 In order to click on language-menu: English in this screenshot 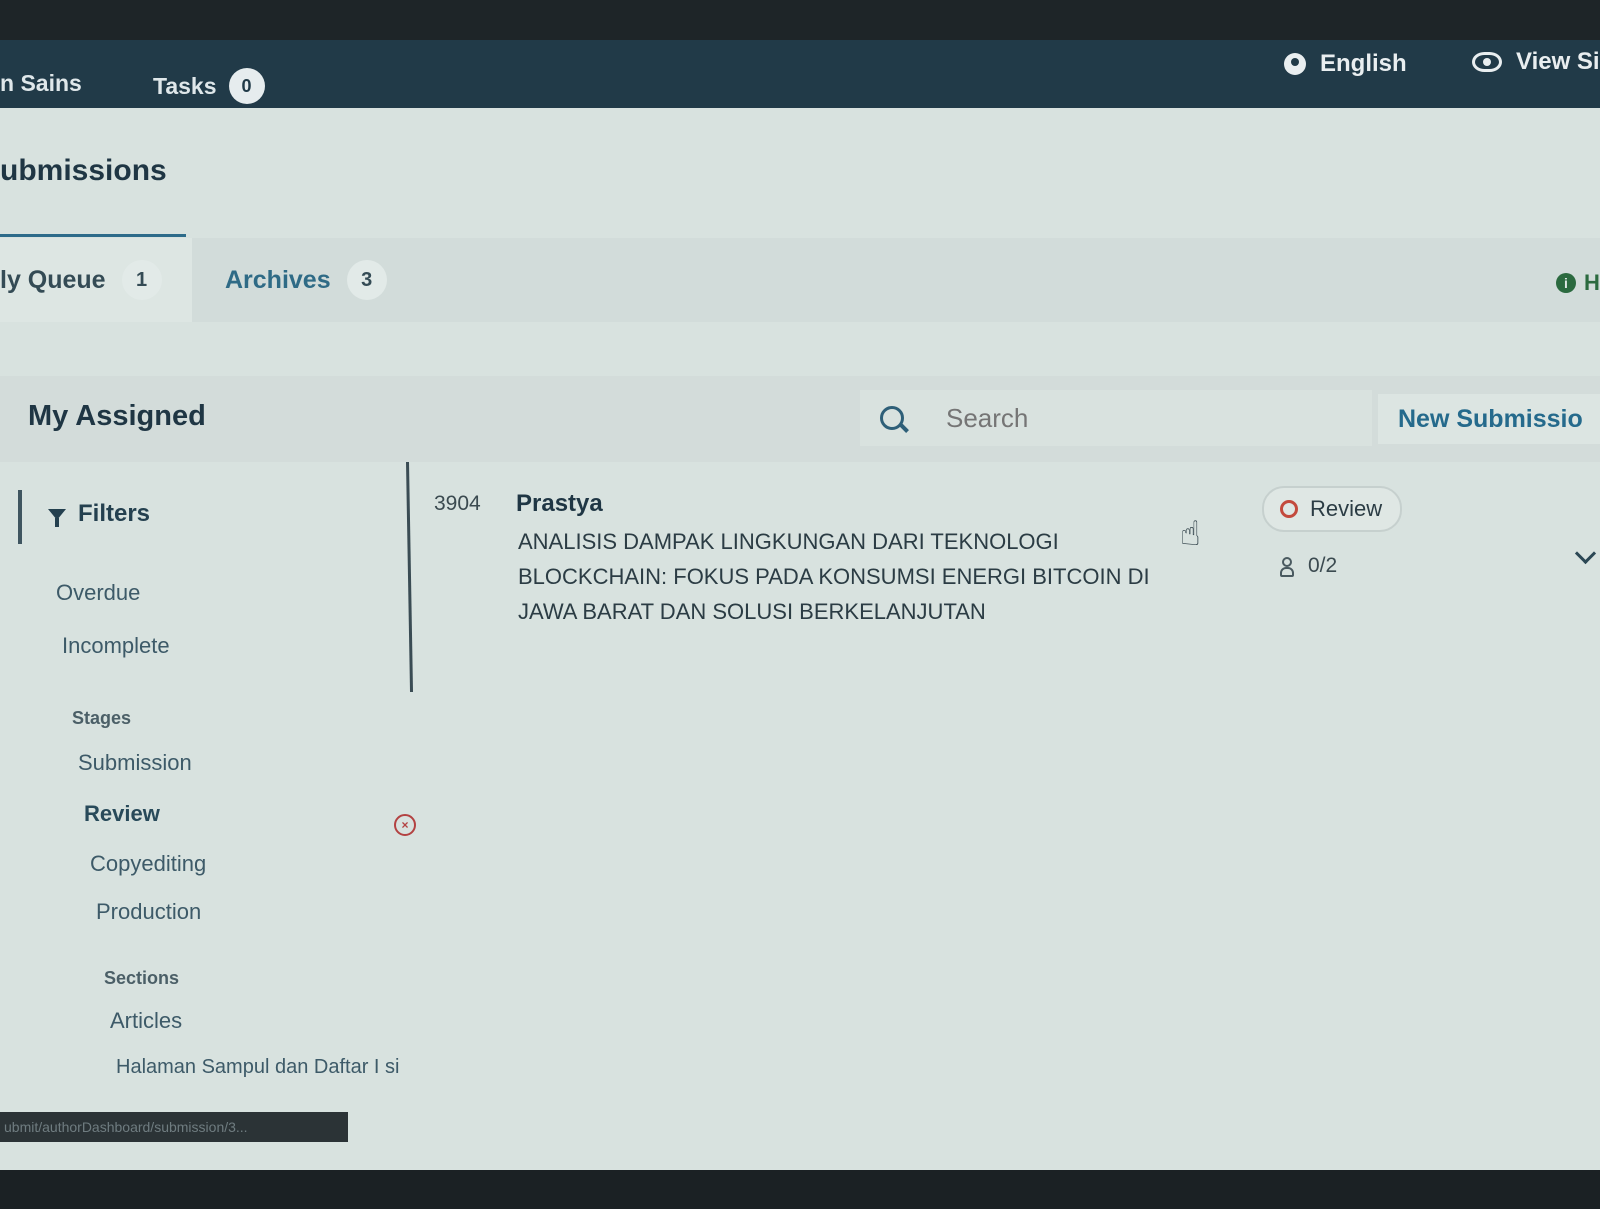, I will do `click(1345, 64)`.